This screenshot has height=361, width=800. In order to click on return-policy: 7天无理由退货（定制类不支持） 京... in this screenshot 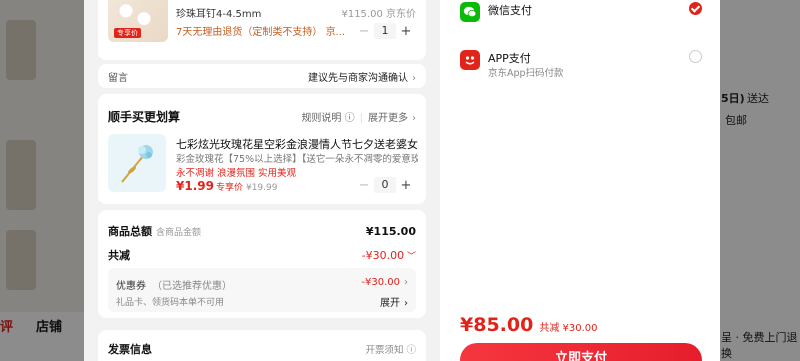, I will do `click(260, 30)`.